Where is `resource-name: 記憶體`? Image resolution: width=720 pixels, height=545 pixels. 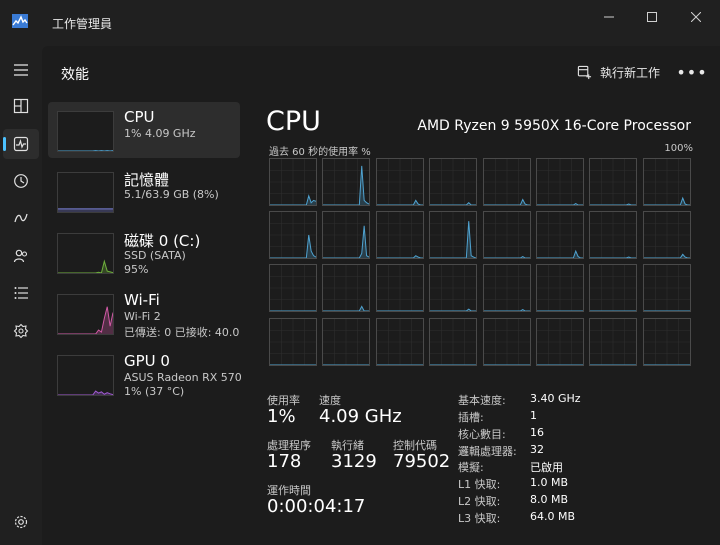 resource-name: 記憶體 is located at coordinates (147, 180).